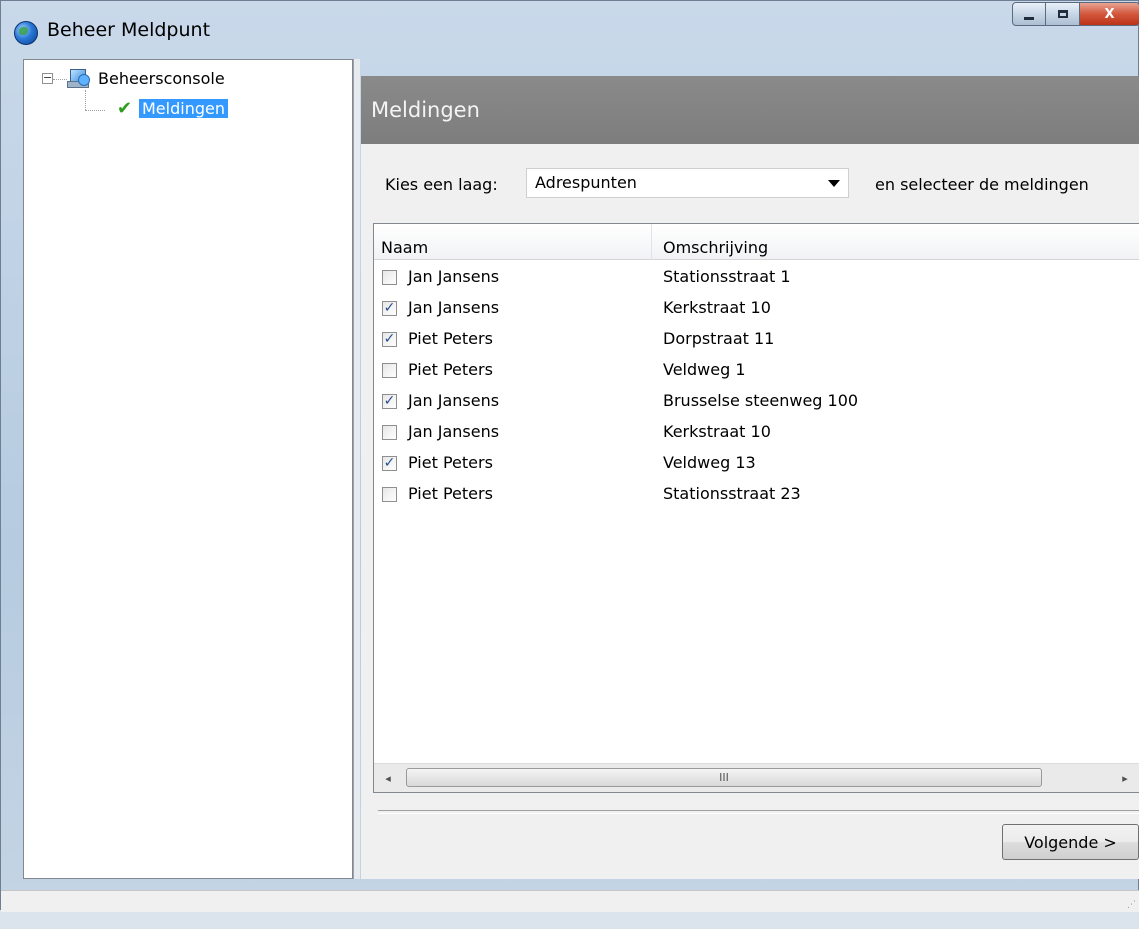  I want to click on minimize-button, so click(1029, 14).